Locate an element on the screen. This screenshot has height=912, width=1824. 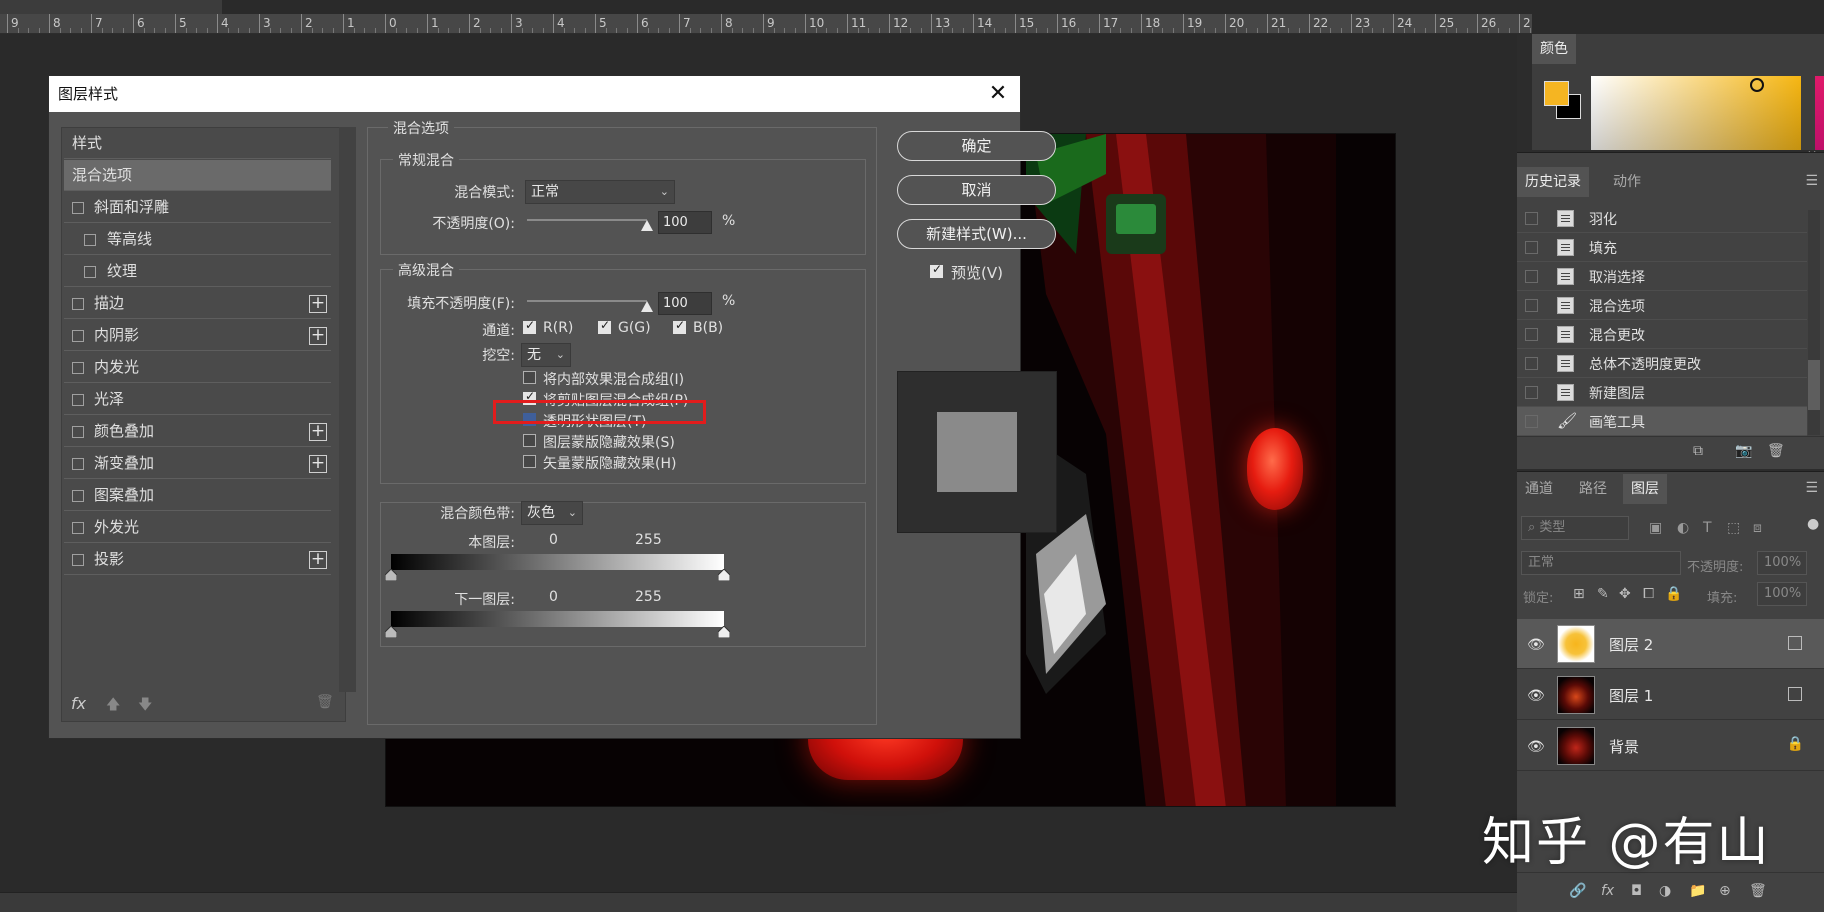
stroke-checkbox is located at coordinates (78, 304).